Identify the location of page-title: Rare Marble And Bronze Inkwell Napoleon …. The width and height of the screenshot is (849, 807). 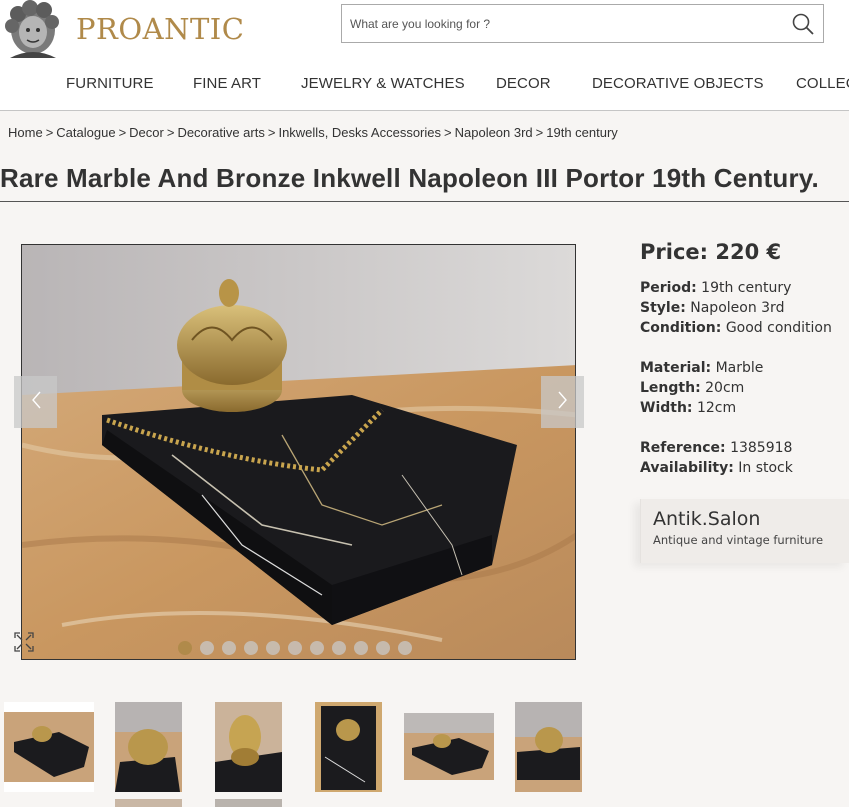
(409, 178).